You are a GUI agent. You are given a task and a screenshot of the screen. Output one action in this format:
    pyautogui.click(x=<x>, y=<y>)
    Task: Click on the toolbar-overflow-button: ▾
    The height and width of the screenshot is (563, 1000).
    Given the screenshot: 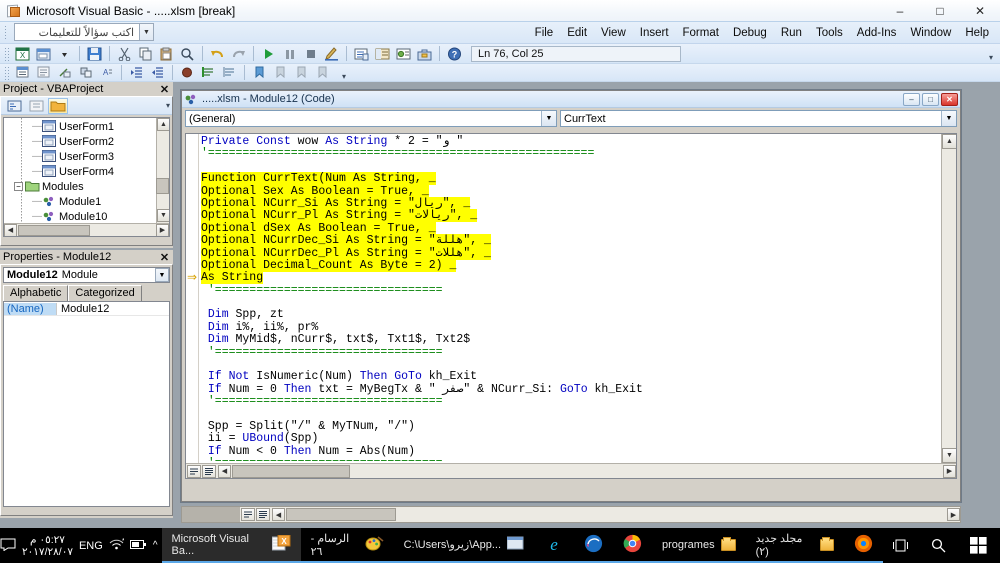 What is the action you would take?
    pyautogui.click(x=991, y=54)
    